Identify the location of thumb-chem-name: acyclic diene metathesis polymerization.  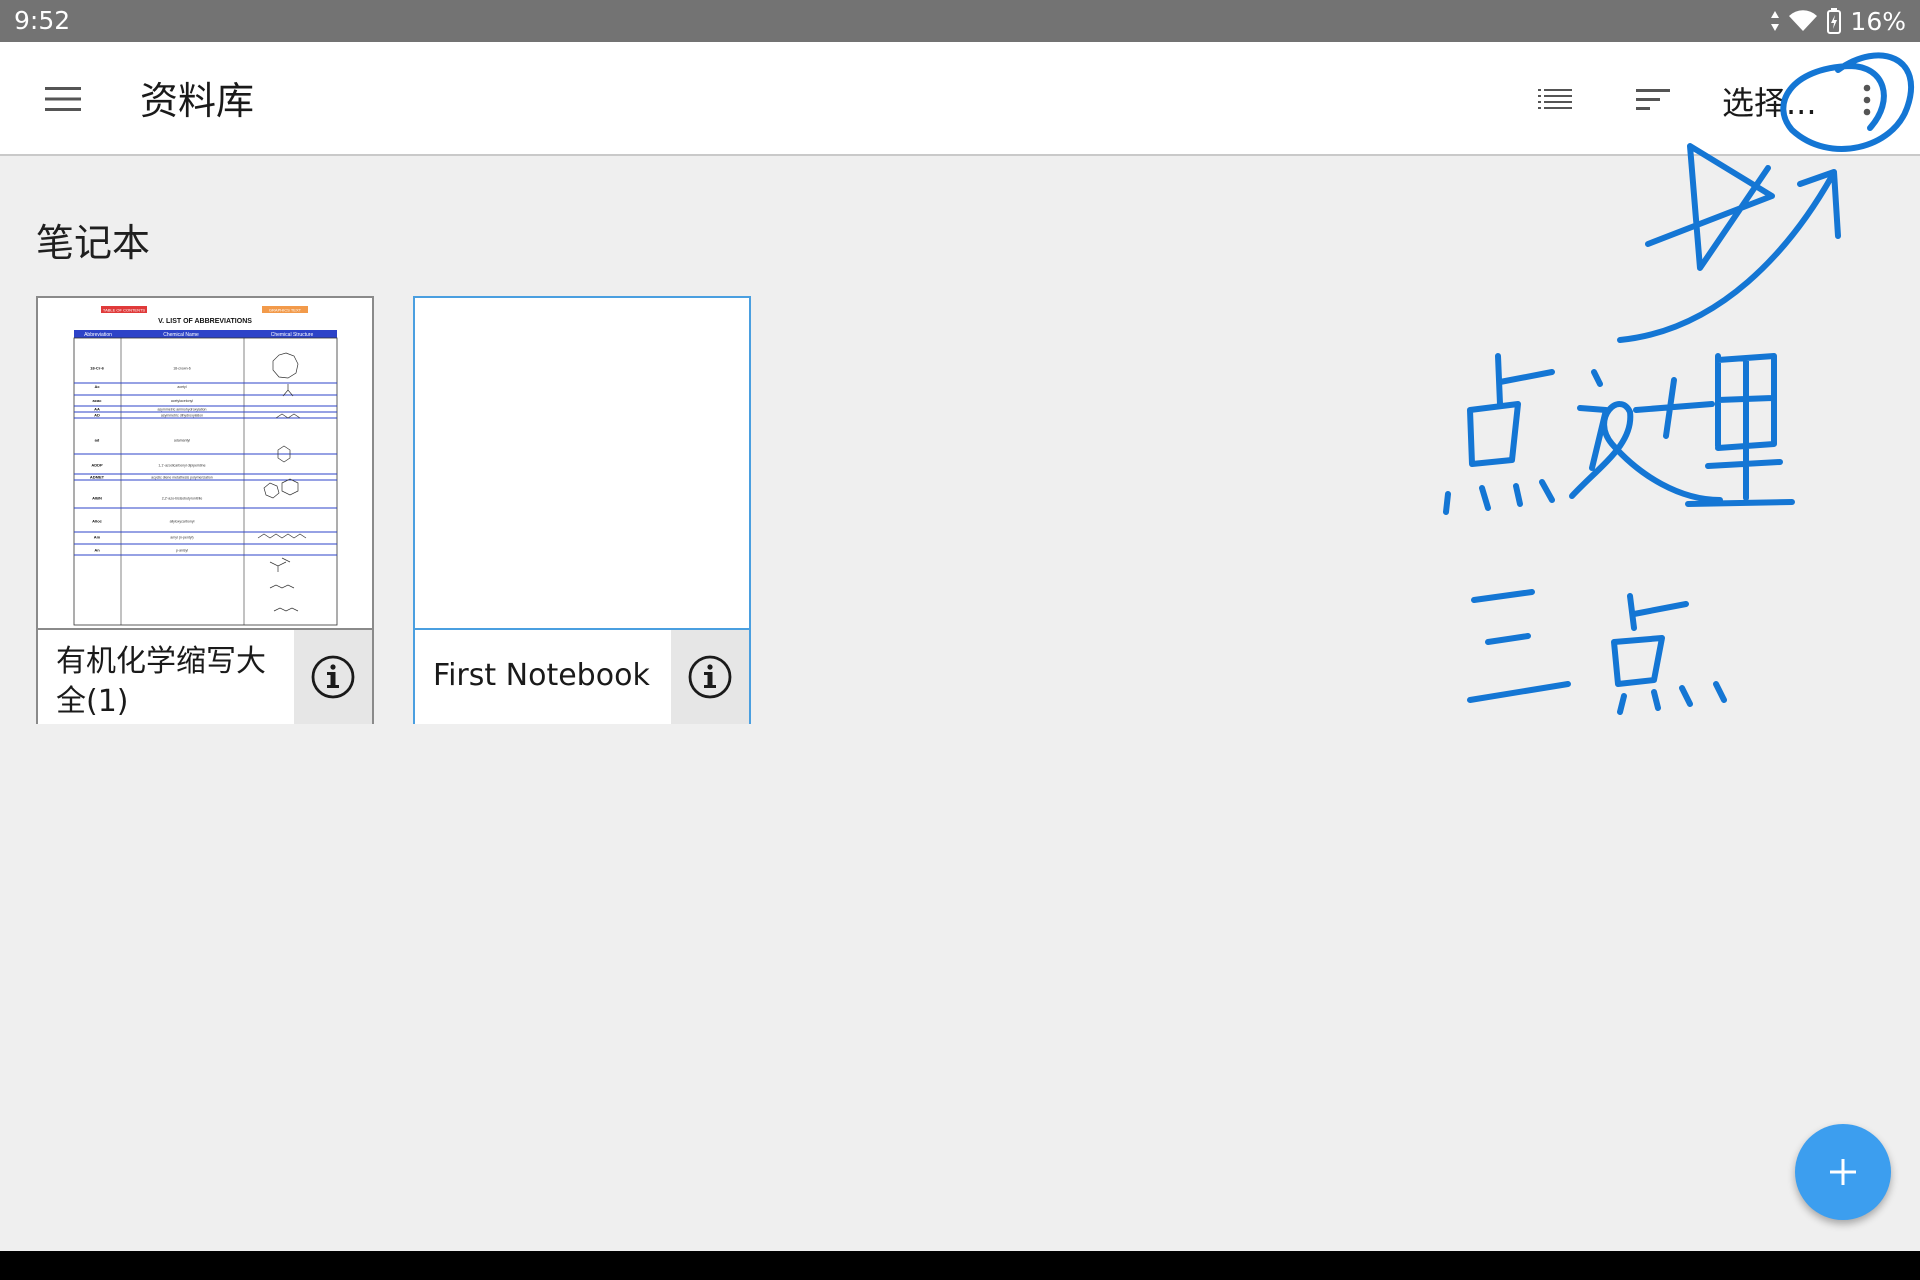
(182, 478).